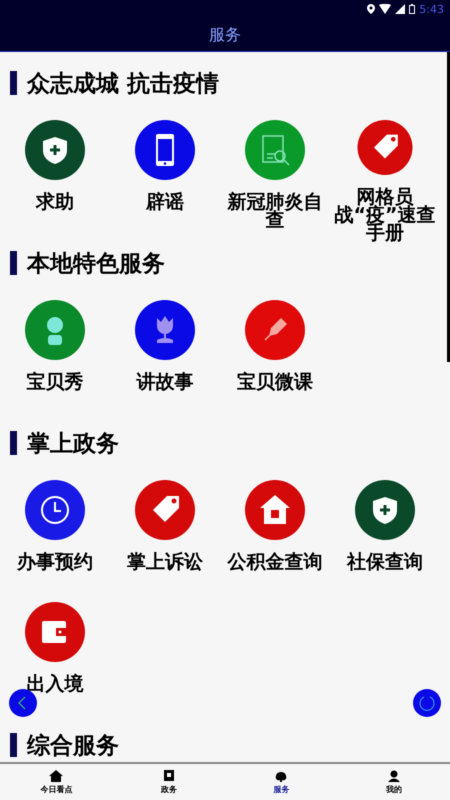  What do you see at coordinates (55, 202) in the screenshot?
I see `service-label: 求助` at bounding box center [55, 202].